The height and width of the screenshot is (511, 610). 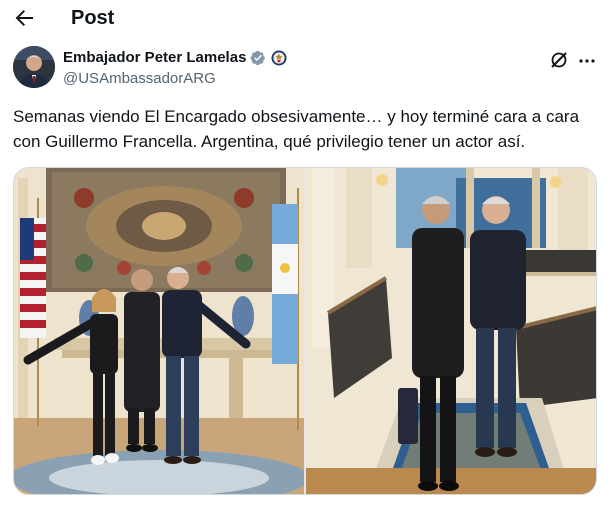 I want to click on author-name-row: Embajador Peter Lamelas, so click(x=175, y=58).